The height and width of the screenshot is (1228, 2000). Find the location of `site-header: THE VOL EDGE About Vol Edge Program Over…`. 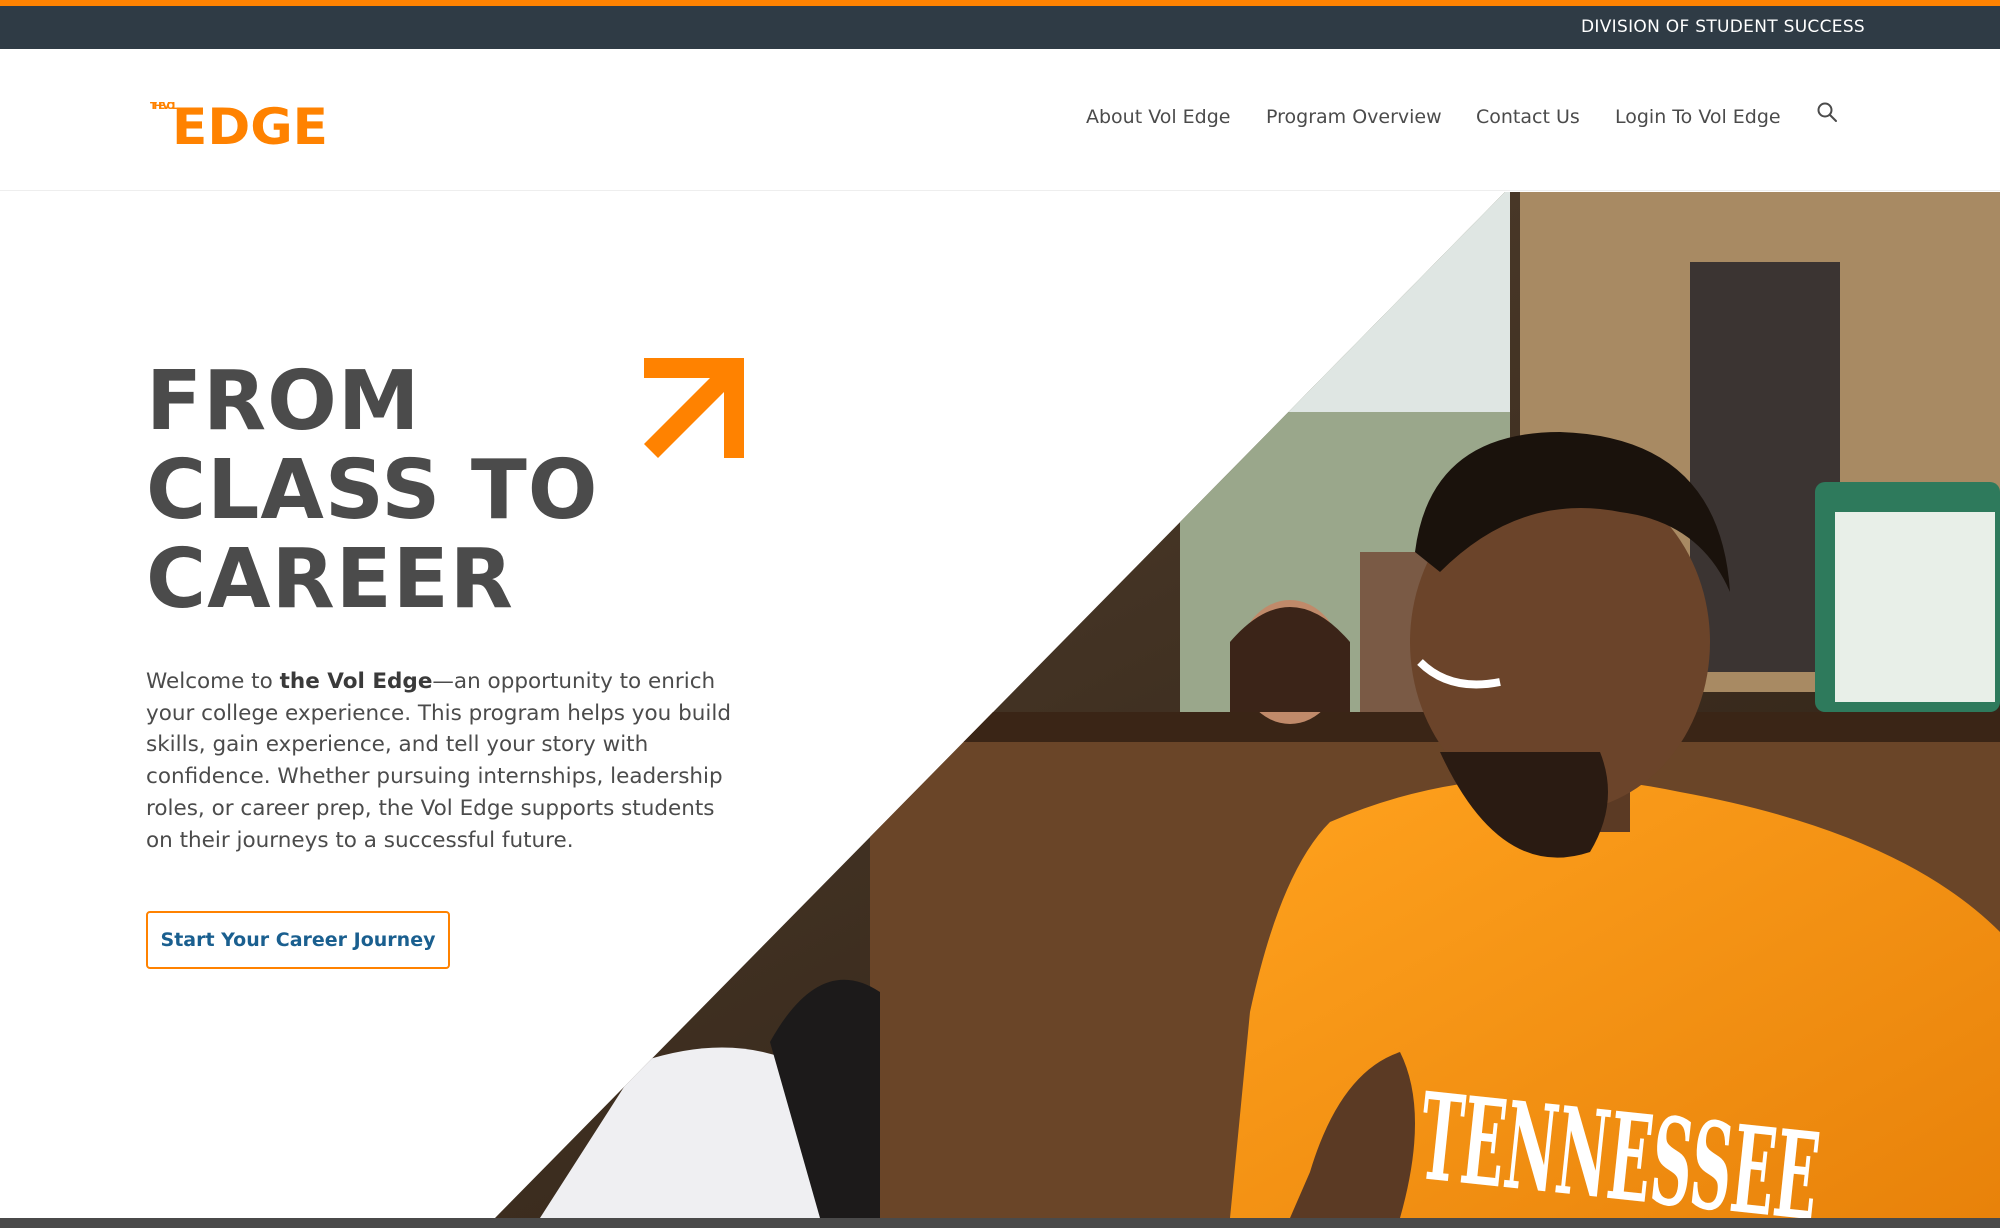

site-header: THE VOL EDGE About Vol Edge Program Over… is located at coordinates (1000, 120).